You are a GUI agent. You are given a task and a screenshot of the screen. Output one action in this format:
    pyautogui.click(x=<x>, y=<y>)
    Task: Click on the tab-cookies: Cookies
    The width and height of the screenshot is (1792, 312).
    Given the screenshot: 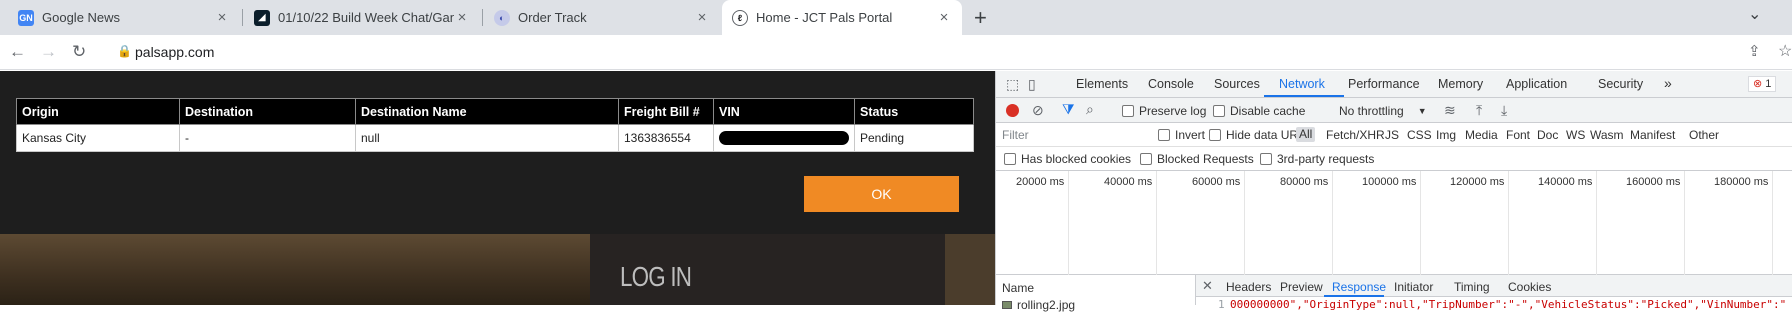 What is the action you would take?
    pyautogui.click(x=1529, y=287)
    